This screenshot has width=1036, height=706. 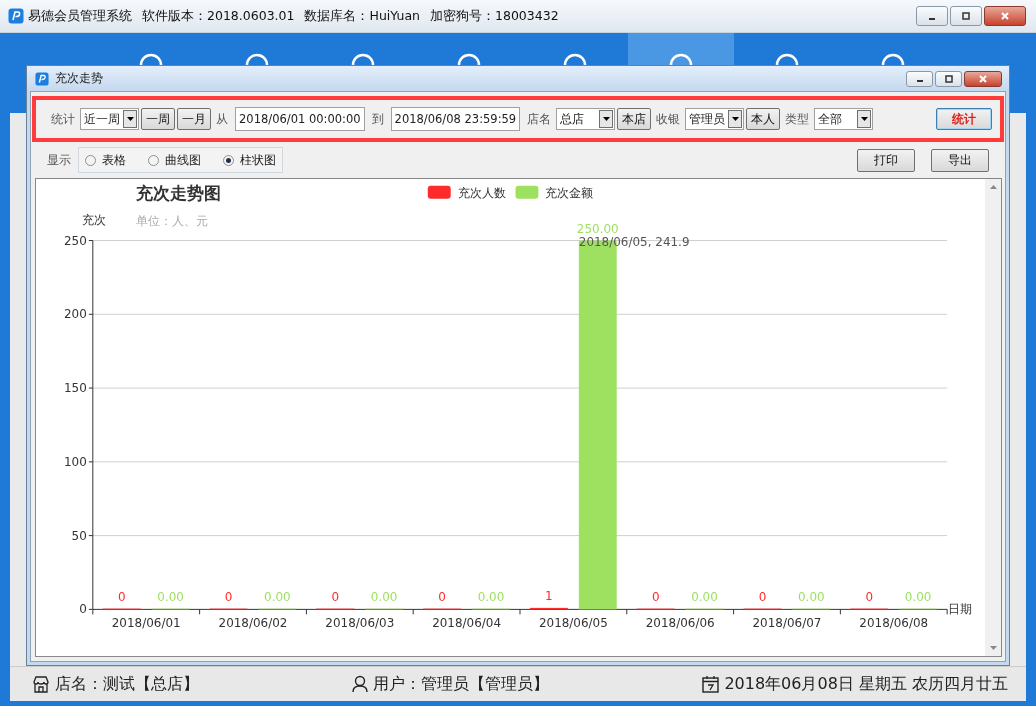 What do you see at coordinates (549, 595) in the screenshot?
I see `value-label: 1` at bounding box center [549, 595].